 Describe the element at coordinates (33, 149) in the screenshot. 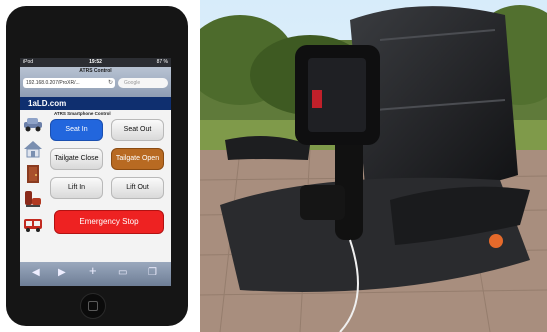

I see `house-icon` at that location.